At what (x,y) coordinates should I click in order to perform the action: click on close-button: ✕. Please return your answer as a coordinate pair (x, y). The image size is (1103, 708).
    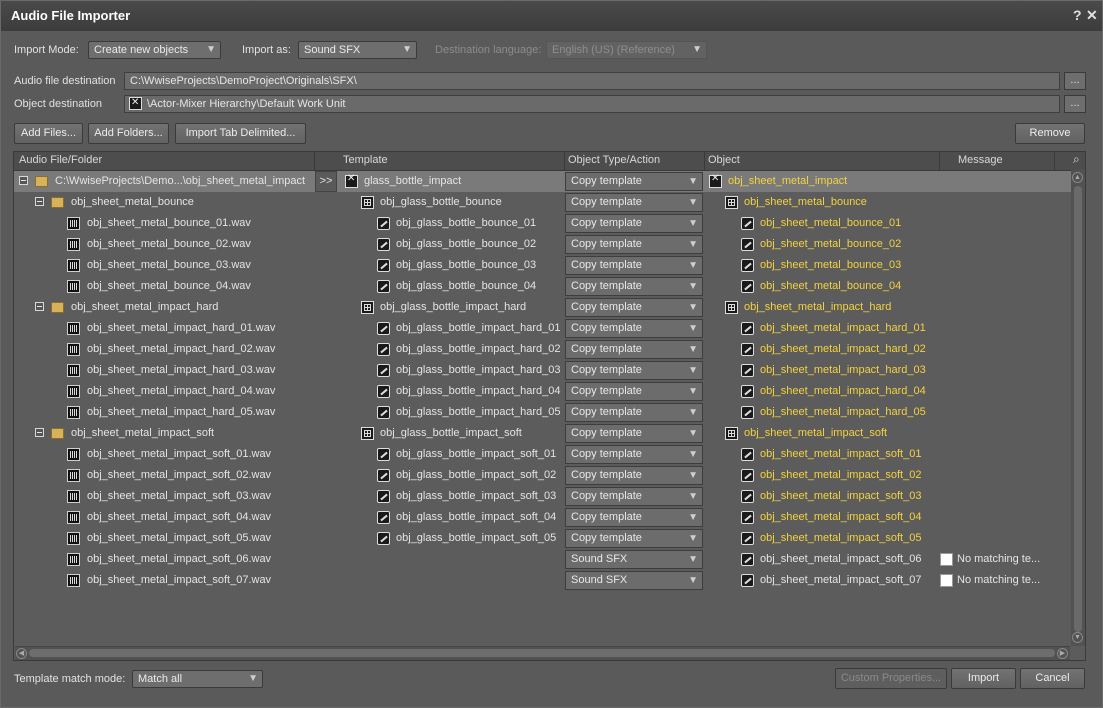
    Looking at the image, I should click on (1092, 15).